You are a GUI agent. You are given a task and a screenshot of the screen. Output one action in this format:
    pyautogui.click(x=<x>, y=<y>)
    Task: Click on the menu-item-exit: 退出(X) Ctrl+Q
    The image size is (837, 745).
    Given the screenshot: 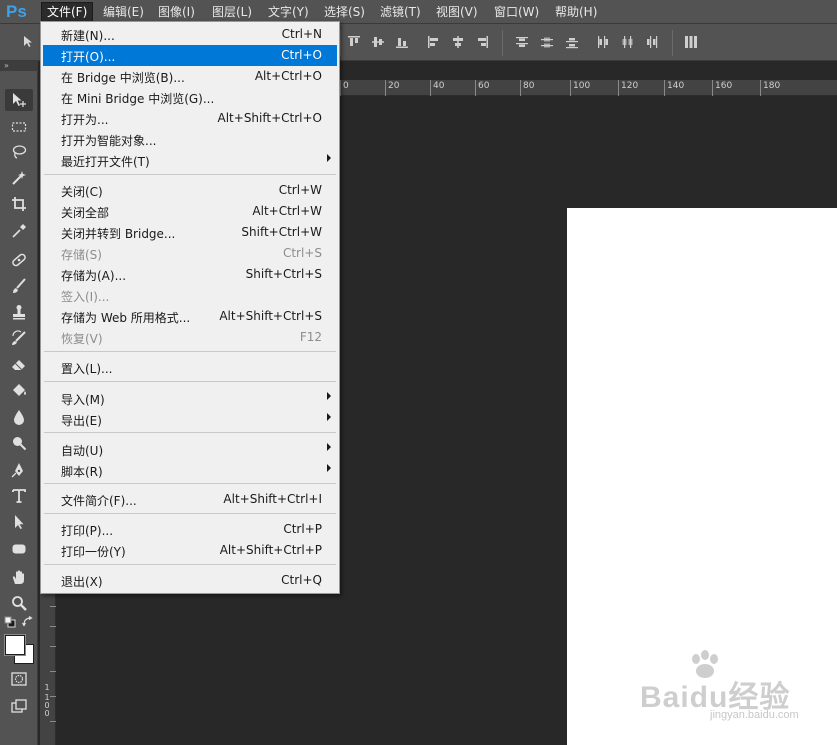 What is the action you would take?
    pyautogui.click(x=190, y=580)
    